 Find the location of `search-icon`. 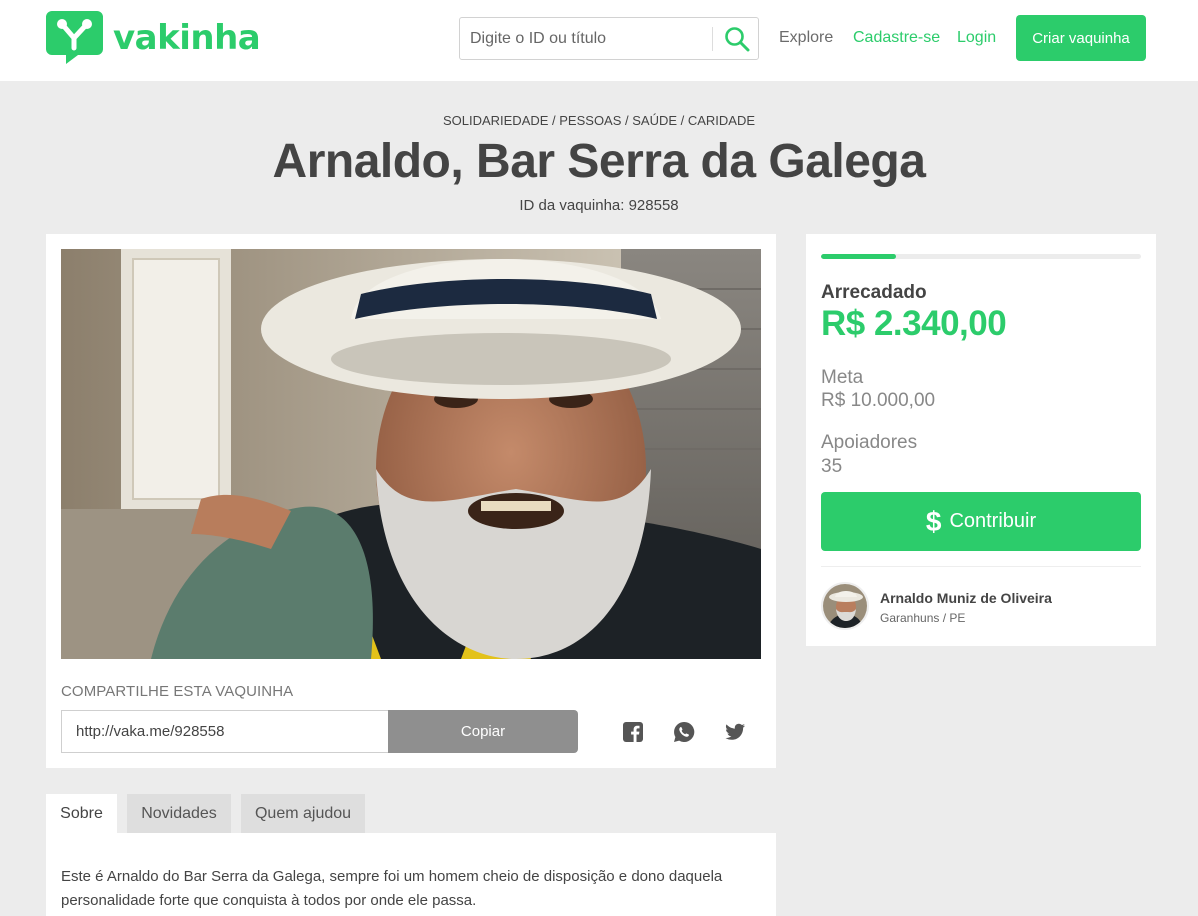

search-icon is located at coordinates (737, 39).